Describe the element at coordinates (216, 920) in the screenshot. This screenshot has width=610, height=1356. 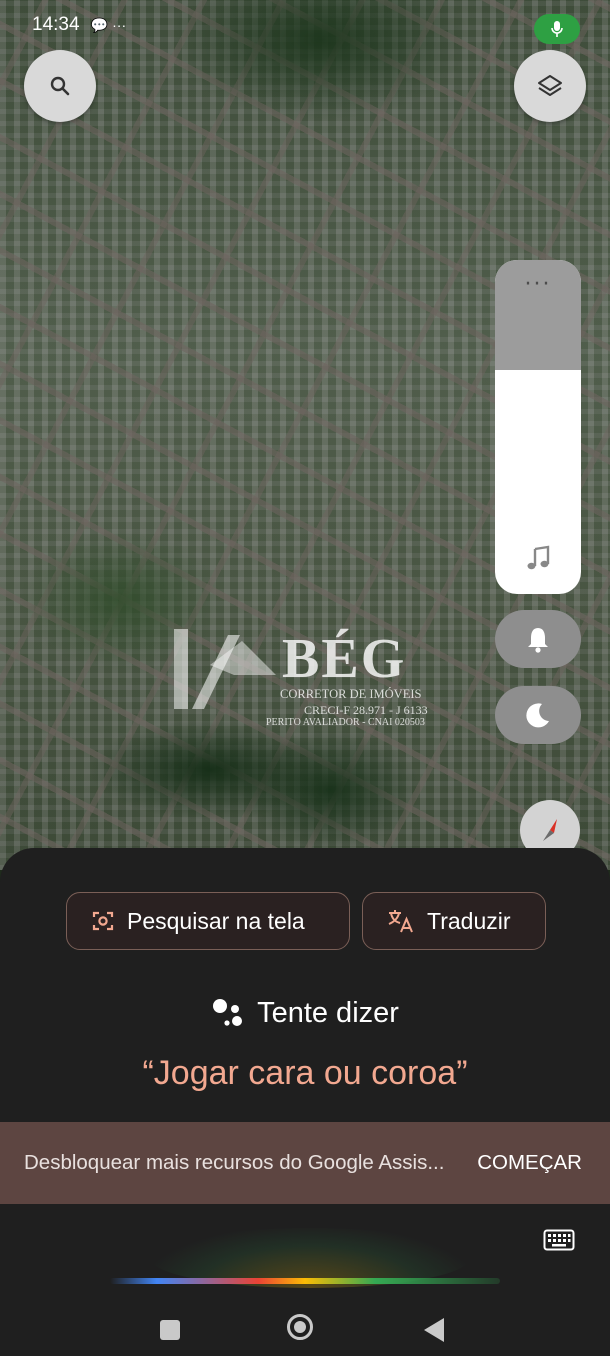
I see `search-screen-label: Pesquisar na tela` at that location.